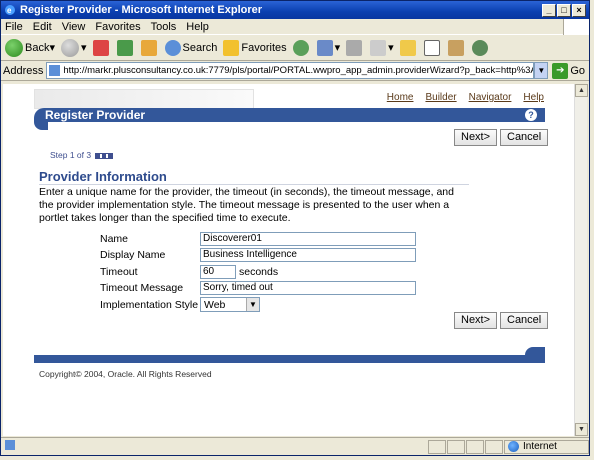 This screenshot has height=460, width=594. Describe the element at coordinates (259, 271) in the screenshot. I see `timeout-unit: seconds` at that location.